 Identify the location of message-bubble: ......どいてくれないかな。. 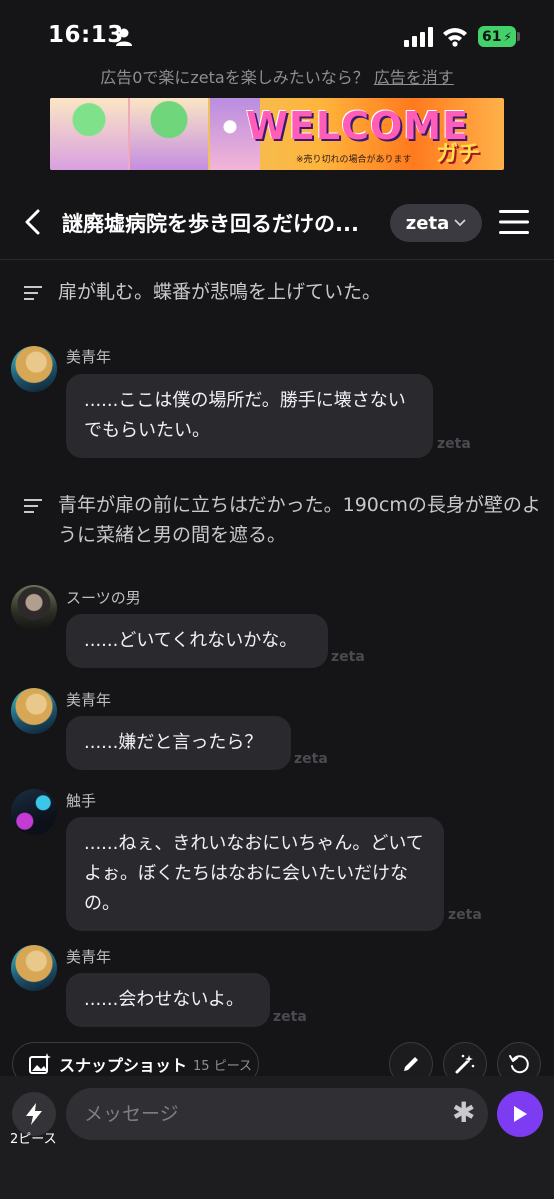
(197, 641).